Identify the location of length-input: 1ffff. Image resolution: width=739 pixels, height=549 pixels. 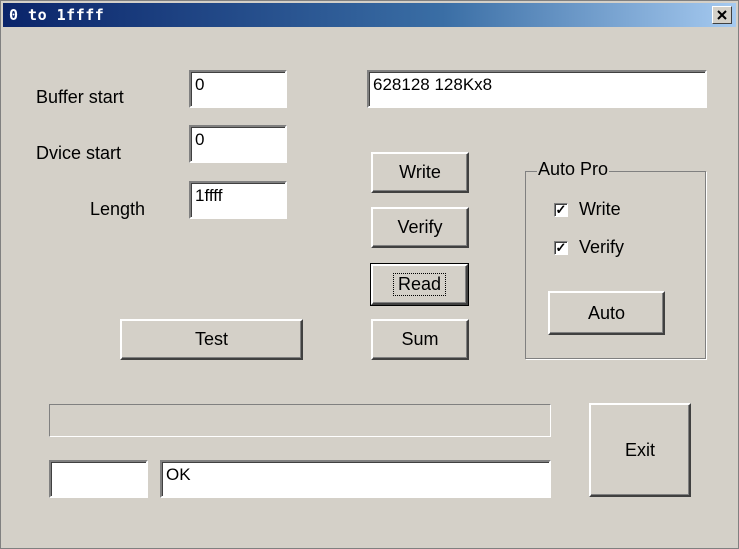
(238, 200).